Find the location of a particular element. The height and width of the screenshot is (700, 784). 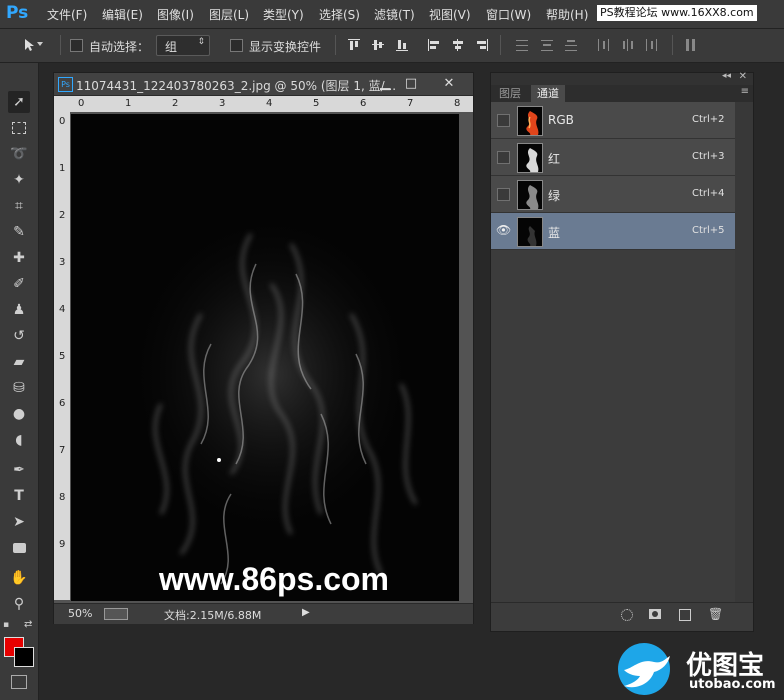

type-tool-icon: T is located at coordinates (19, 496).